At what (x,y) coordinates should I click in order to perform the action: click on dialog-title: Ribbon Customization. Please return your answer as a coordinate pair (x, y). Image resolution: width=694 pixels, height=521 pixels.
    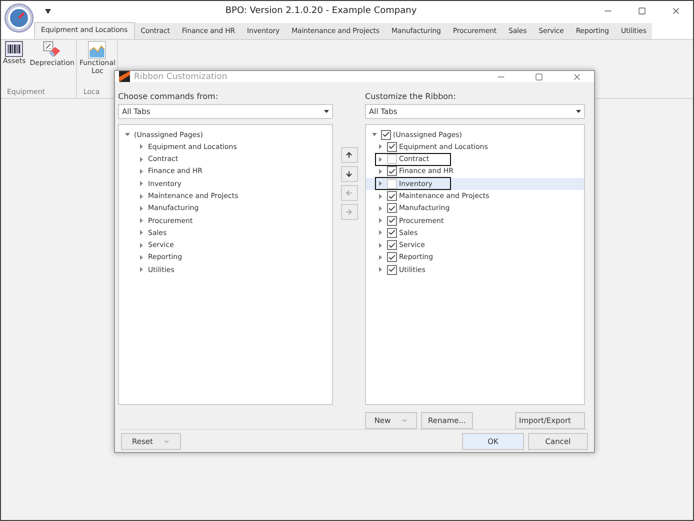
    Looking at the image, I should click on (181, 77).